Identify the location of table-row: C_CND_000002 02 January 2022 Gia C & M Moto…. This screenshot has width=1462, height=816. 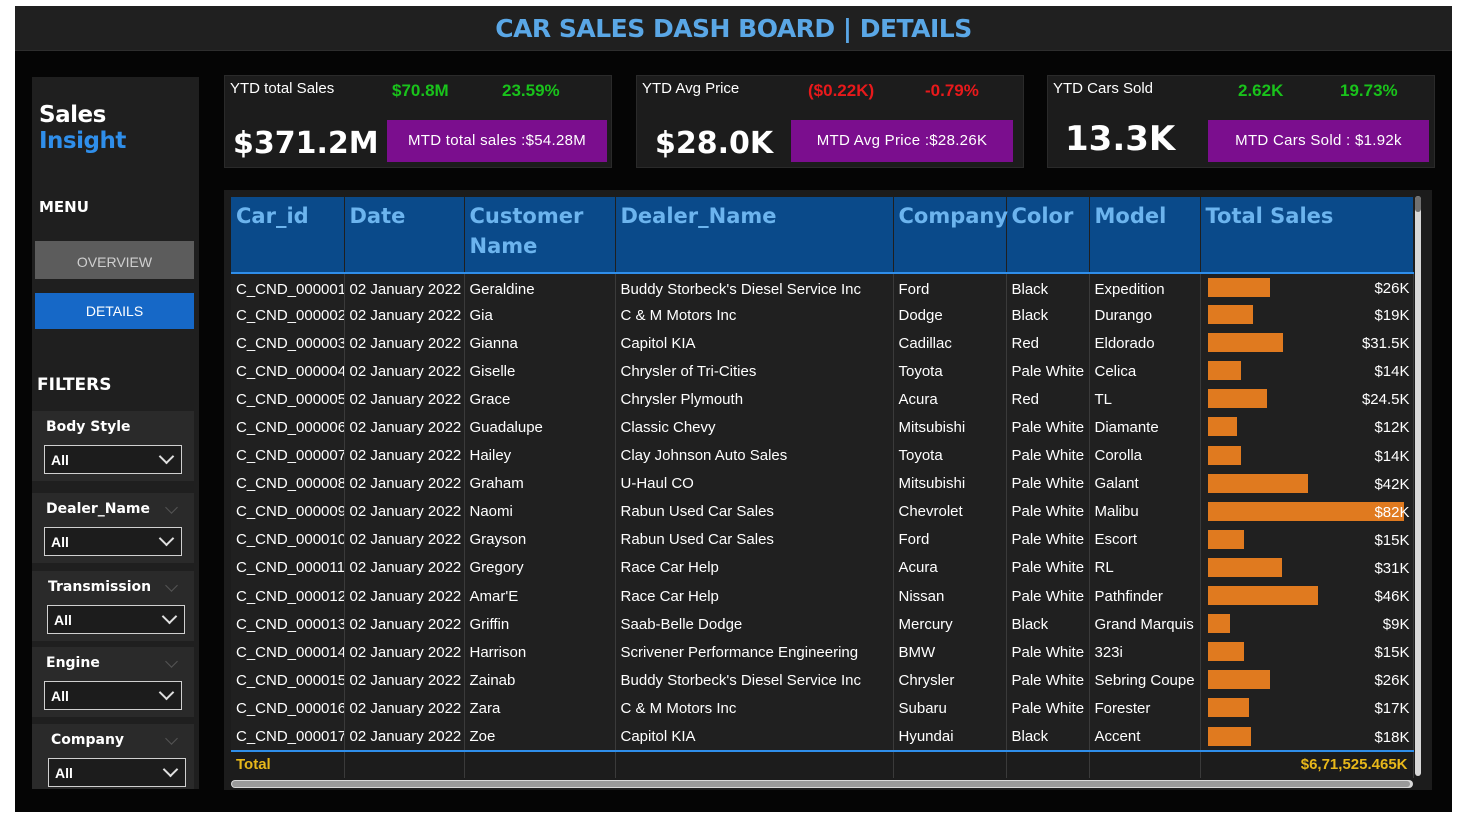
(822, 315).